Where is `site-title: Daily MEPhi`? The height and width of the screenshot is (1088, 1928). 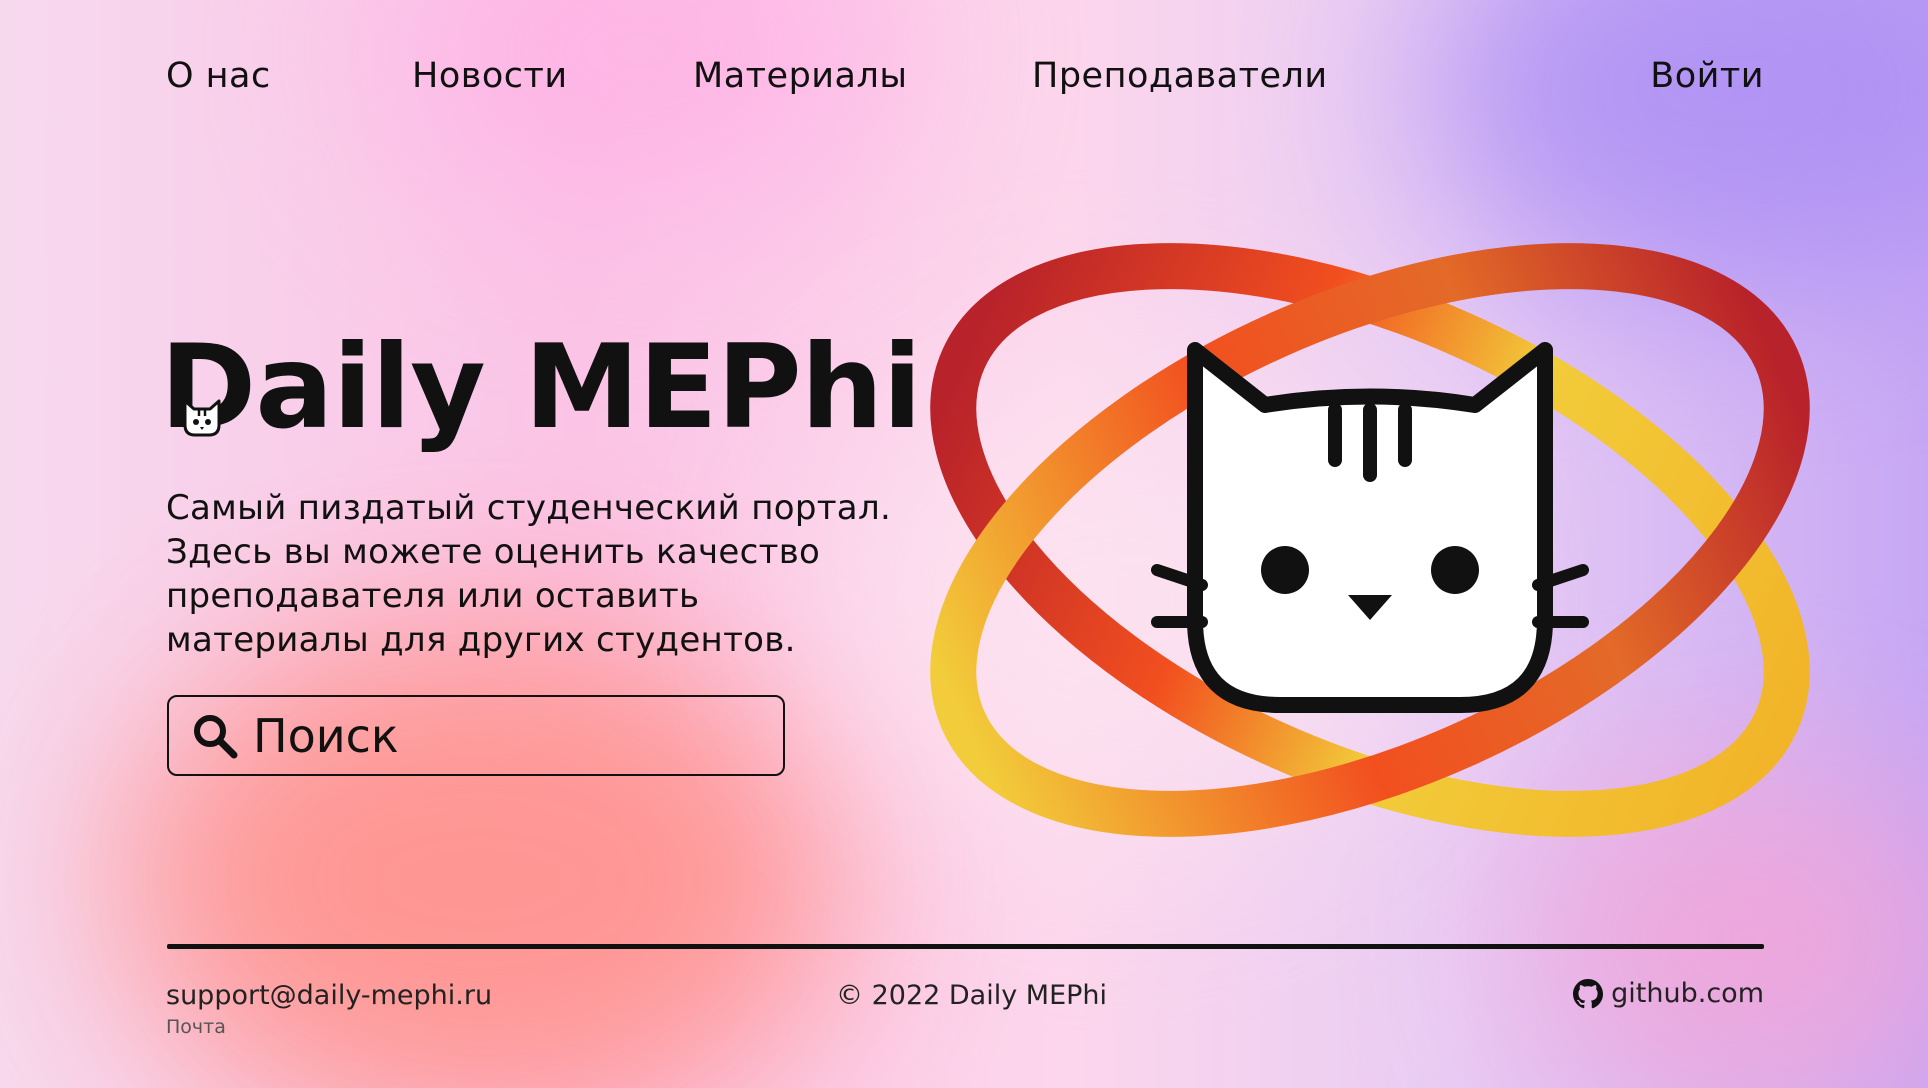
site-title: Daily MEPhi is located at coordinates (541, 387).